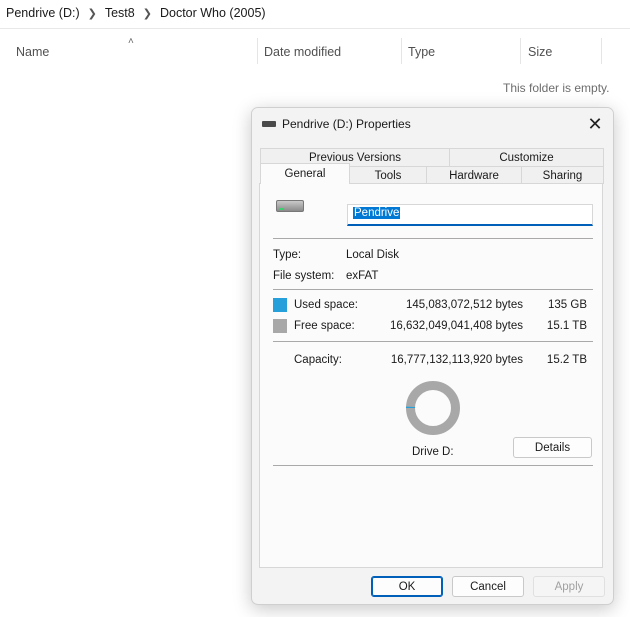  I want to click on column-header-size: Size, so click(540, 52).